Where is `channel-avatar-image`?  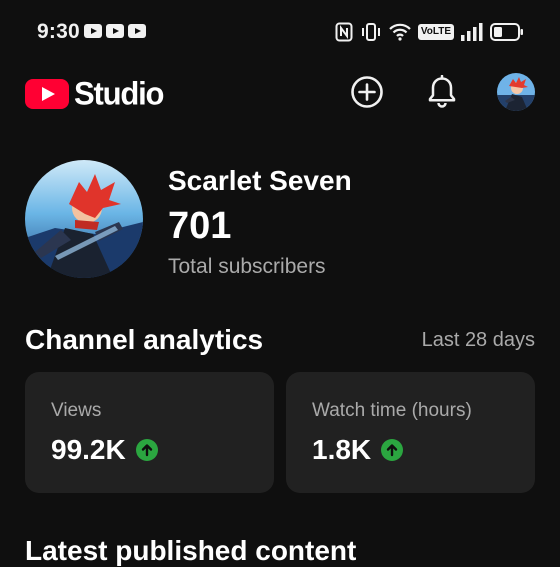
channel-avatar-image is located at coordinates (84, 219).